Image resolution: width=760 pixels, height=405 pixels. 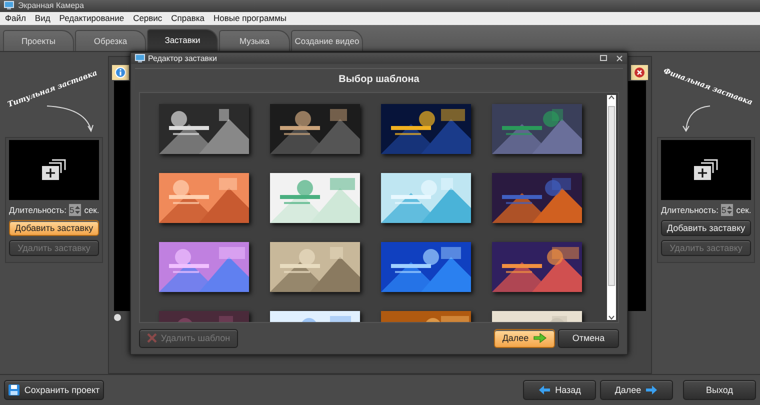 I want to click on scrollbar, so click(x=611, y=207).